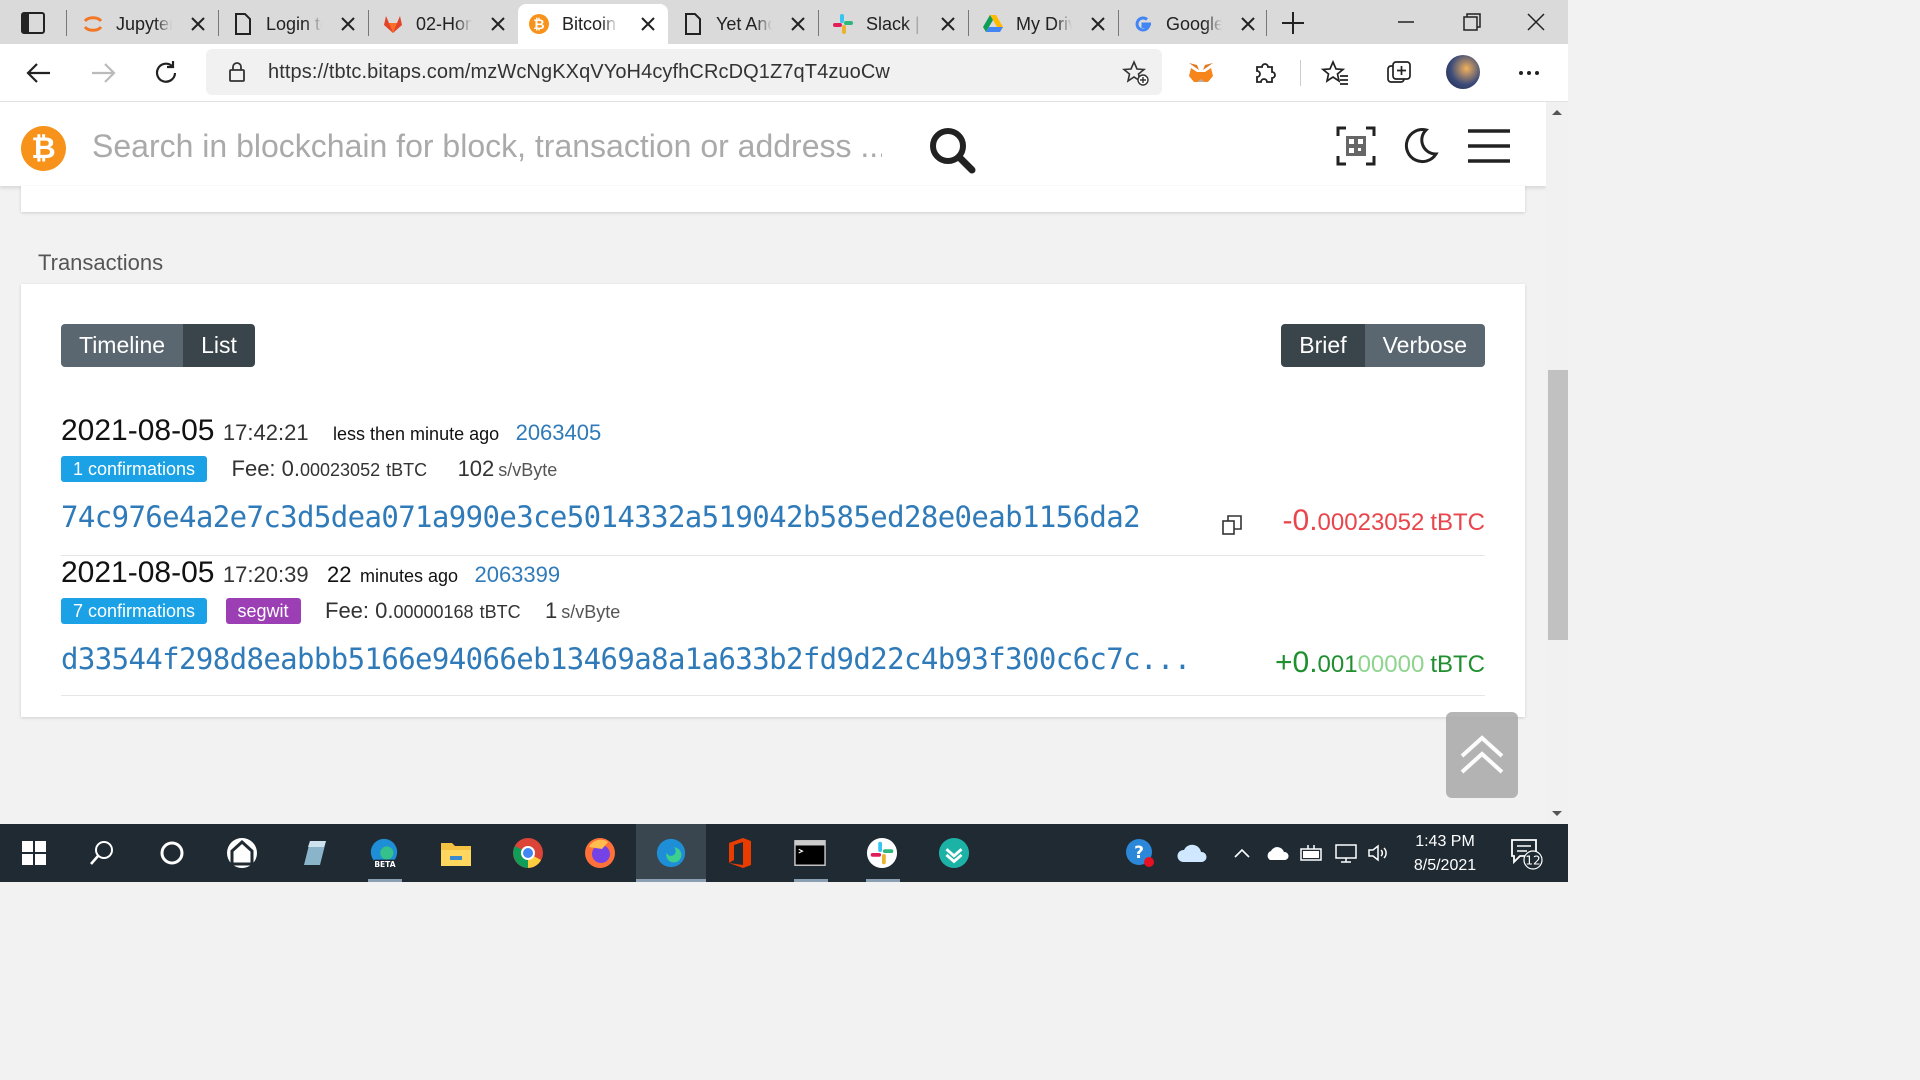 This screenshot has height=1080, width=1920. What do you see at coordinates (145, 24) in the screenshot?
I see `tab-jupyter: Jupyter` at bounding box center [145, 24].